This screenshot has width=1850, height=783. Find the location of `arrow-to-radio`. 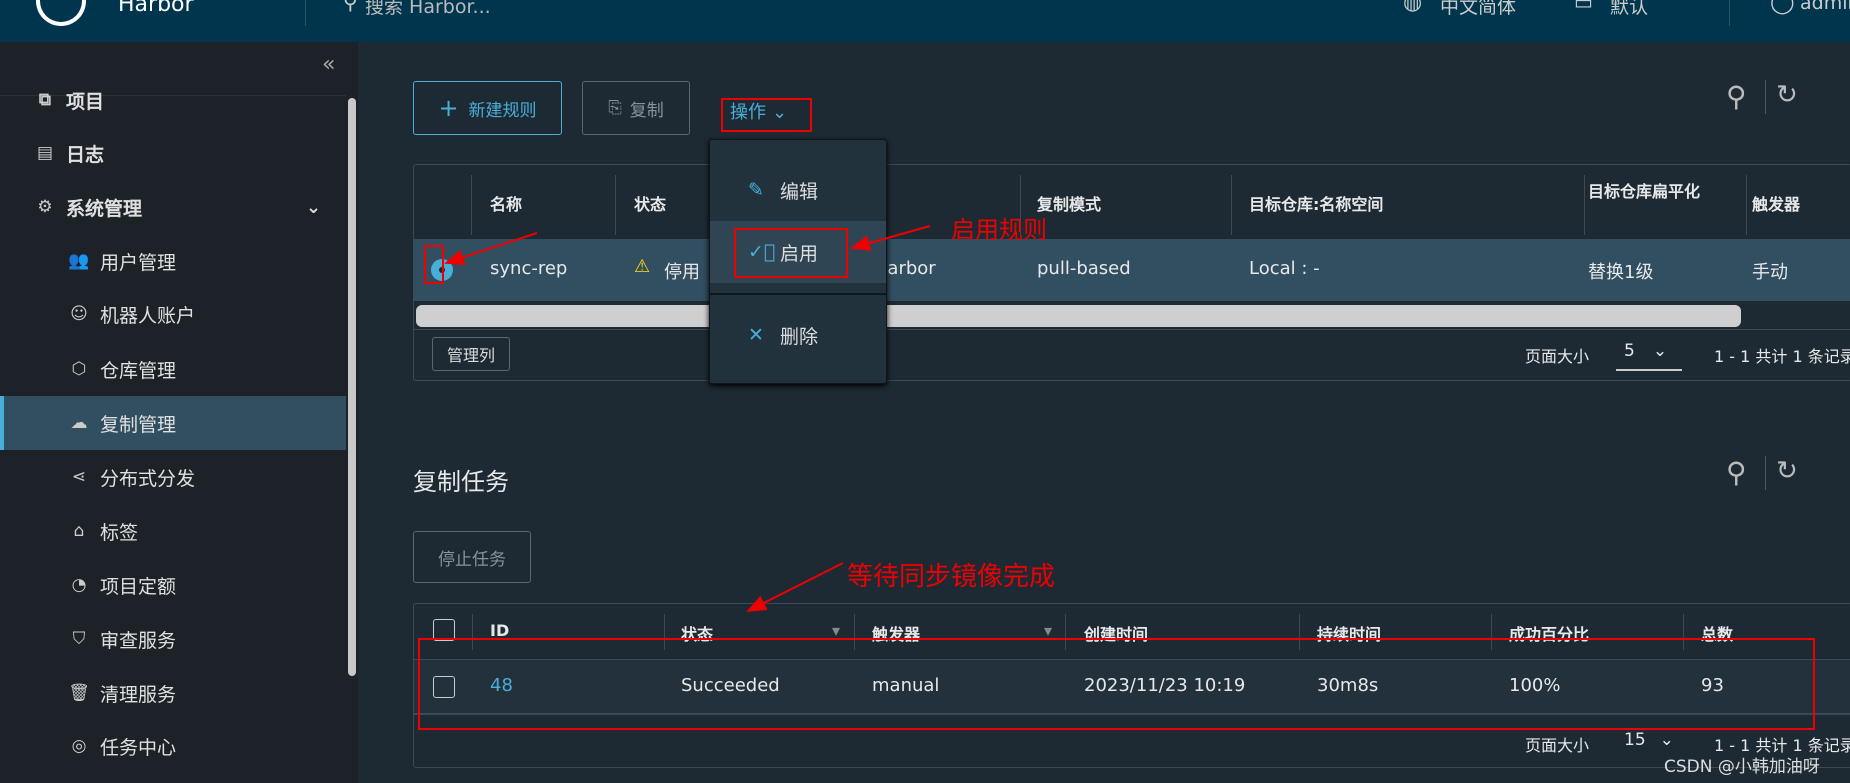

arrow-to-radio is located at coordinates (491, 248).